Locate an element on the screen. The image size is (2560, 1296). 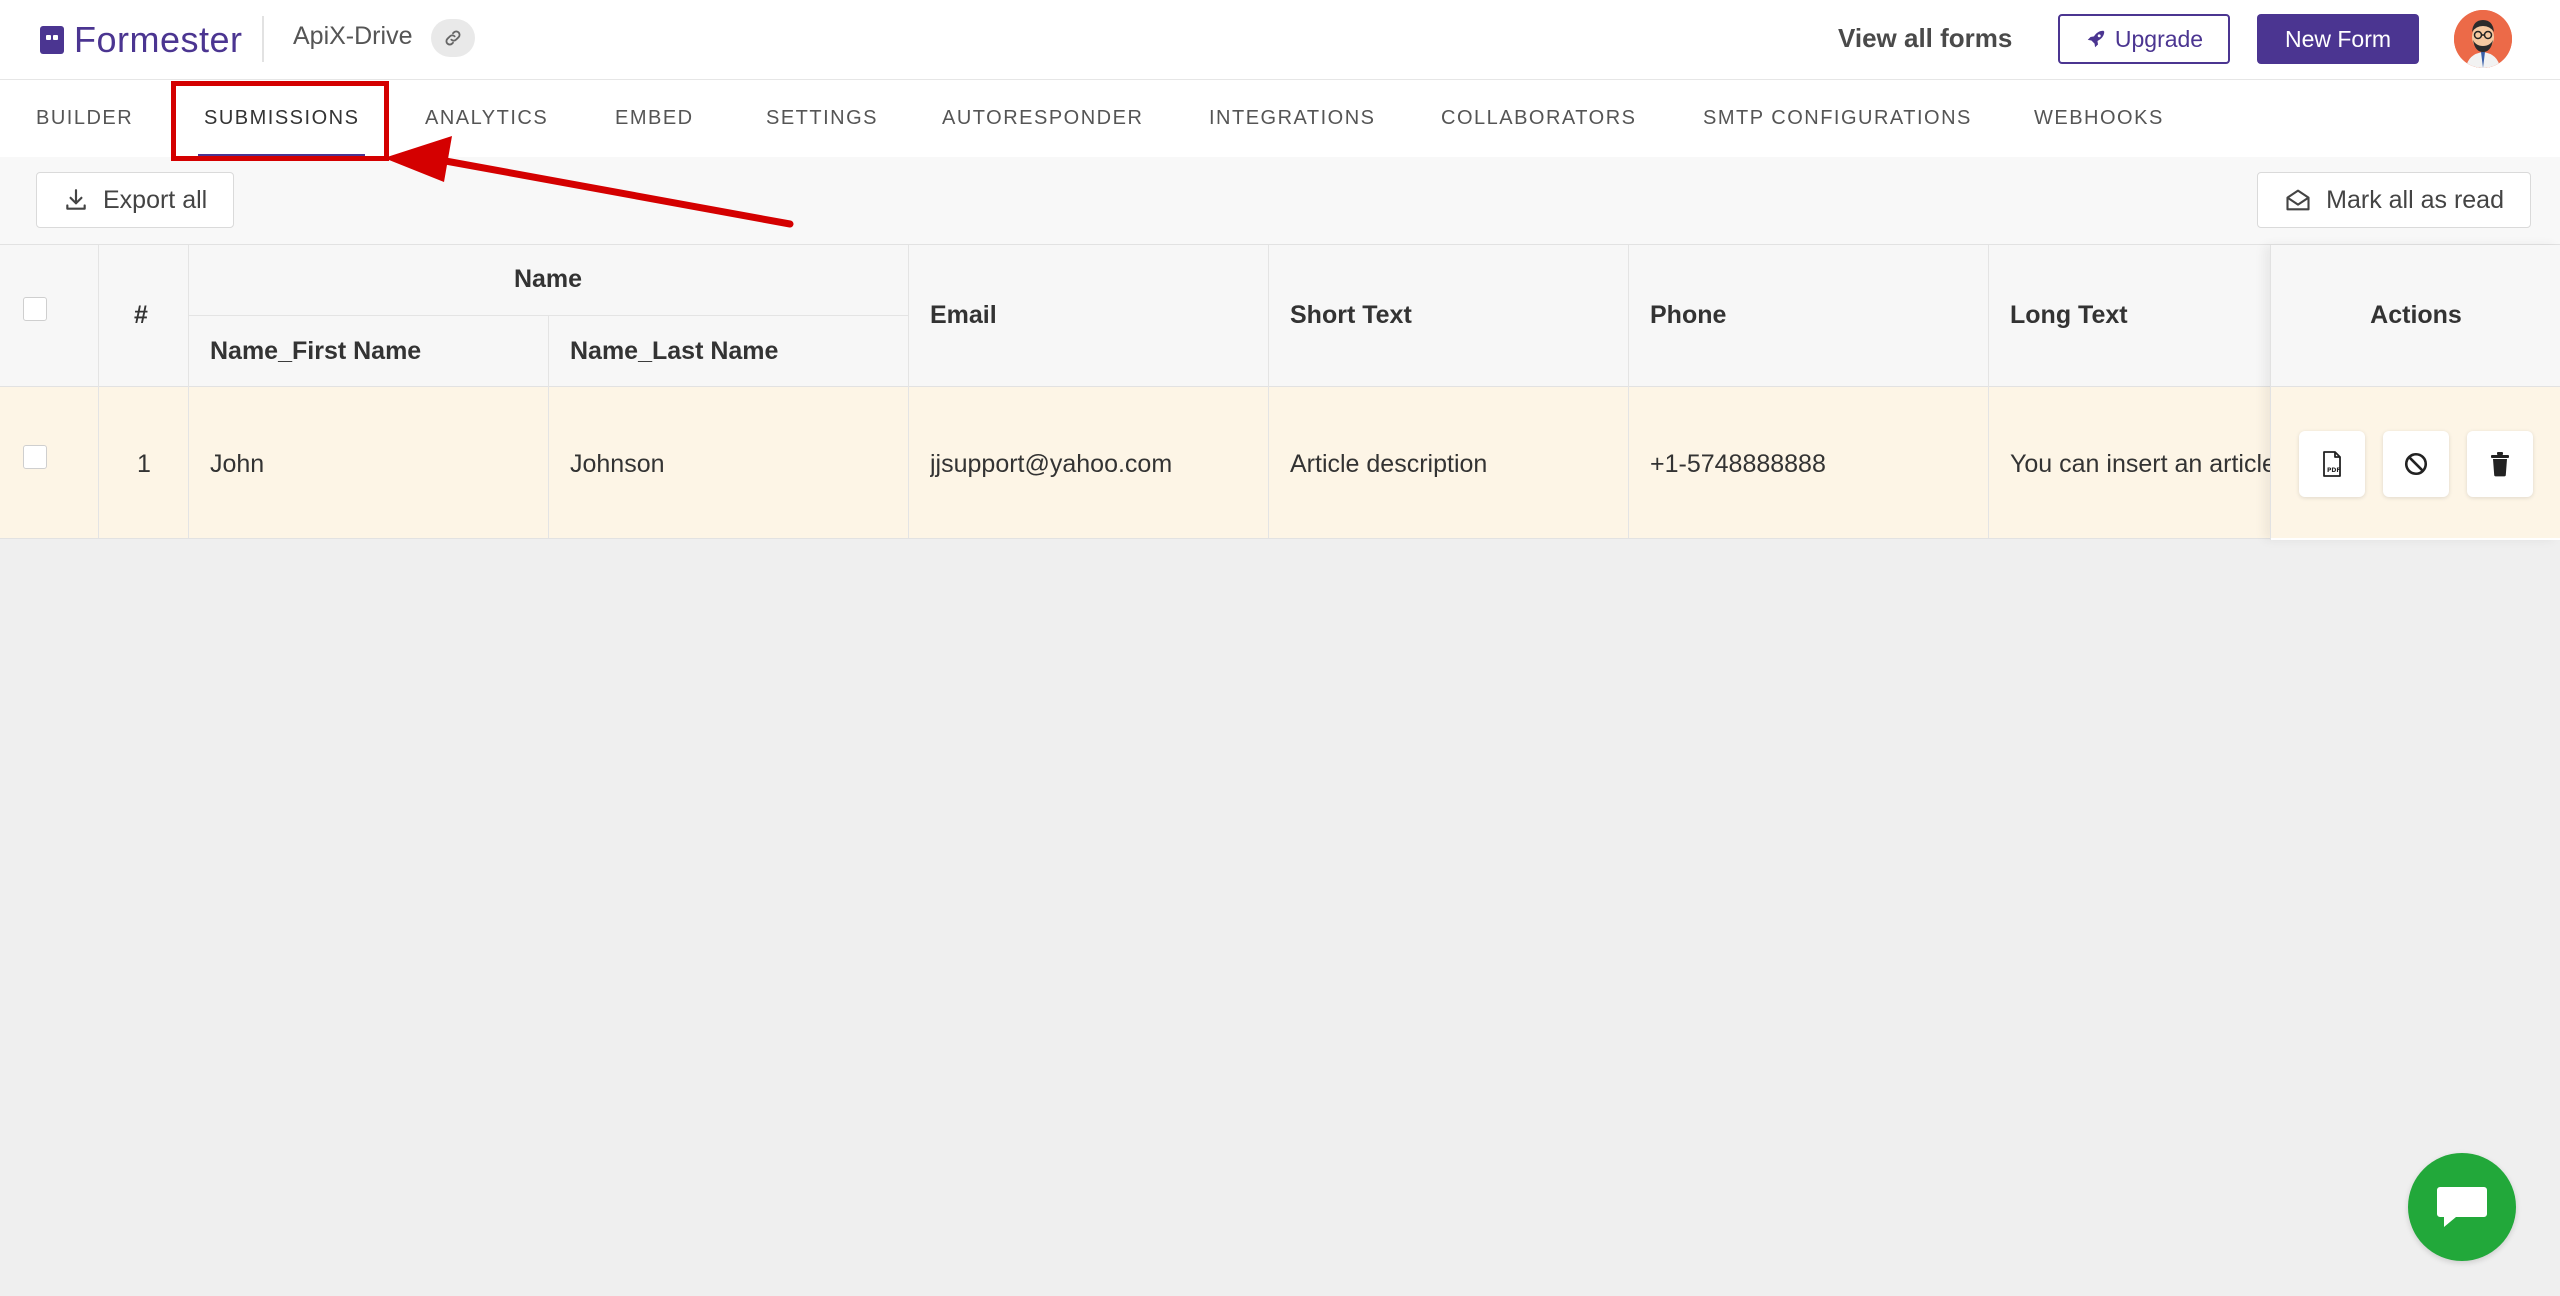
header-actions: Actions is located at coordinates (2416, 315).